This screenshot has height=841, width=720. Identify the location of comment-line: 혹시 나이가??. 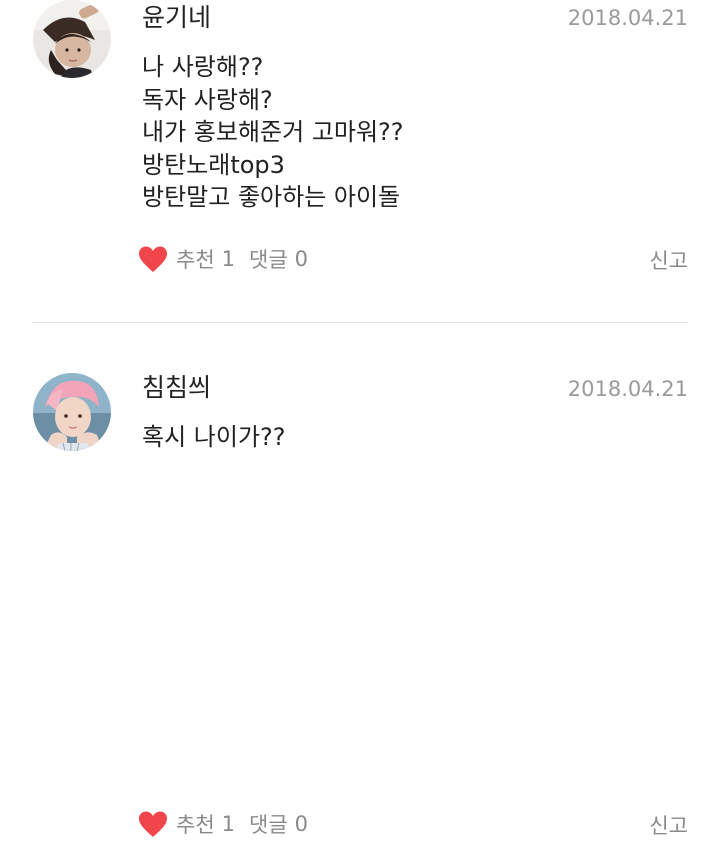
(214, 437).